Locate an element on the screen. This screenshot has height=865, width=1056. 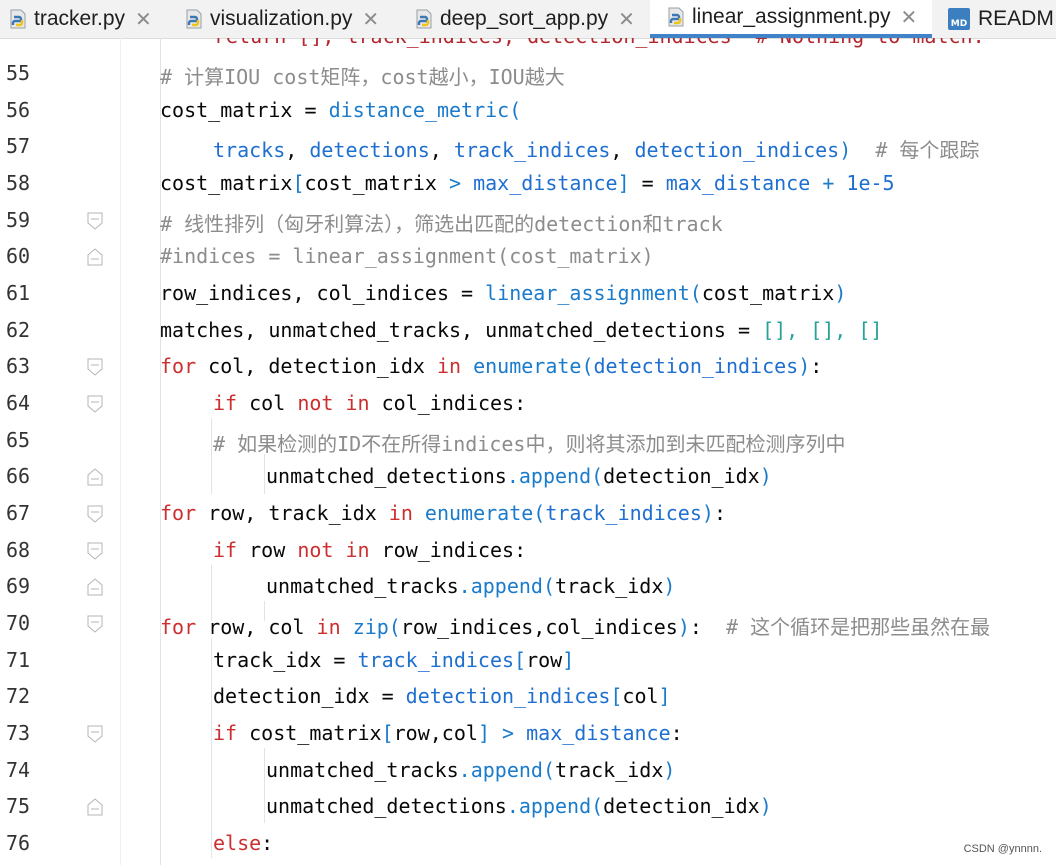
line-number: 72 is located at coordinates (18, 696).